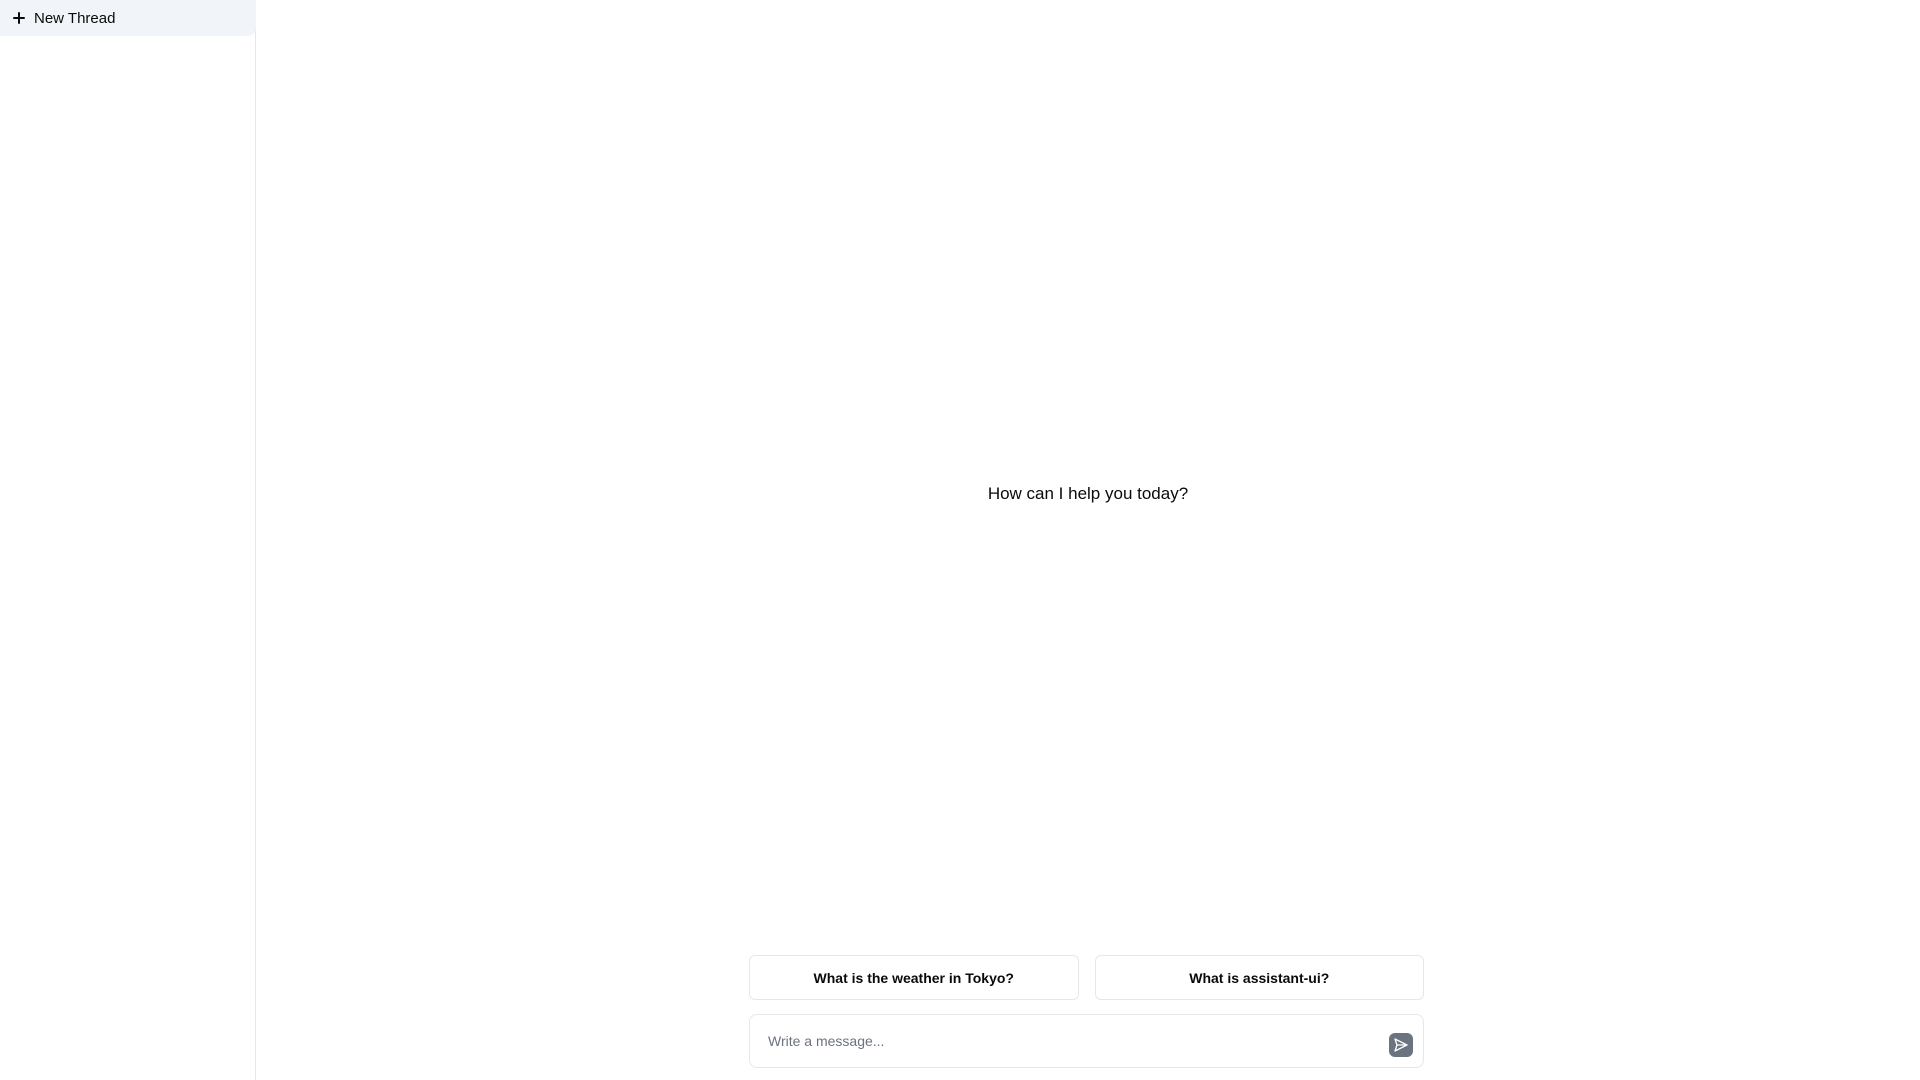 The height and width of the screenshot is (1080, 1920). Describe the element at coordinates (128, 540) in the screenshot. I see `sidebar: New Thread` at that location.